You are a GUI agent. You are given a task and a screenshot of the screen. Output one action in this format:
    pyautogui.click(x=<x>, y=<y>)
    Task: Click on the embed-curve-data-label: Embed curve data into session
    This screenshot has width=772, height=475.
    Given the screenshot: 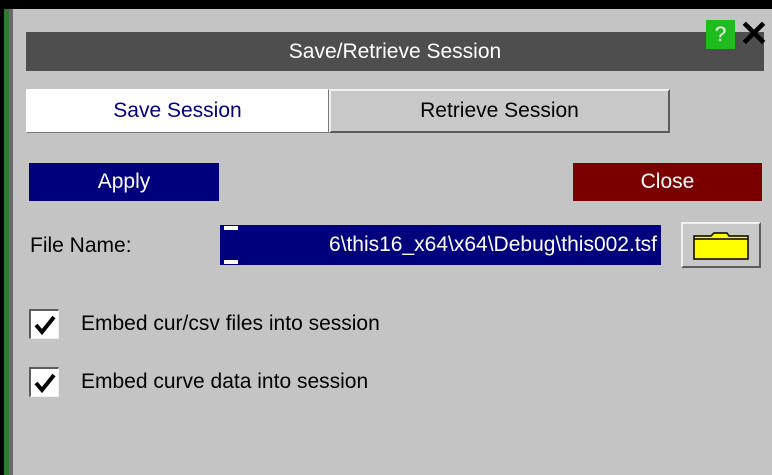 What is the action you would take?
    pyautogui.click(x=225, y=381)
    